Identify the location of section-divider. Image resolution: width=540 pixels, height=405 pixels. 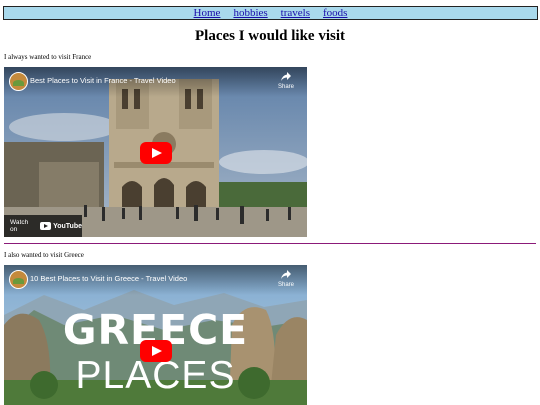
(270, 243).